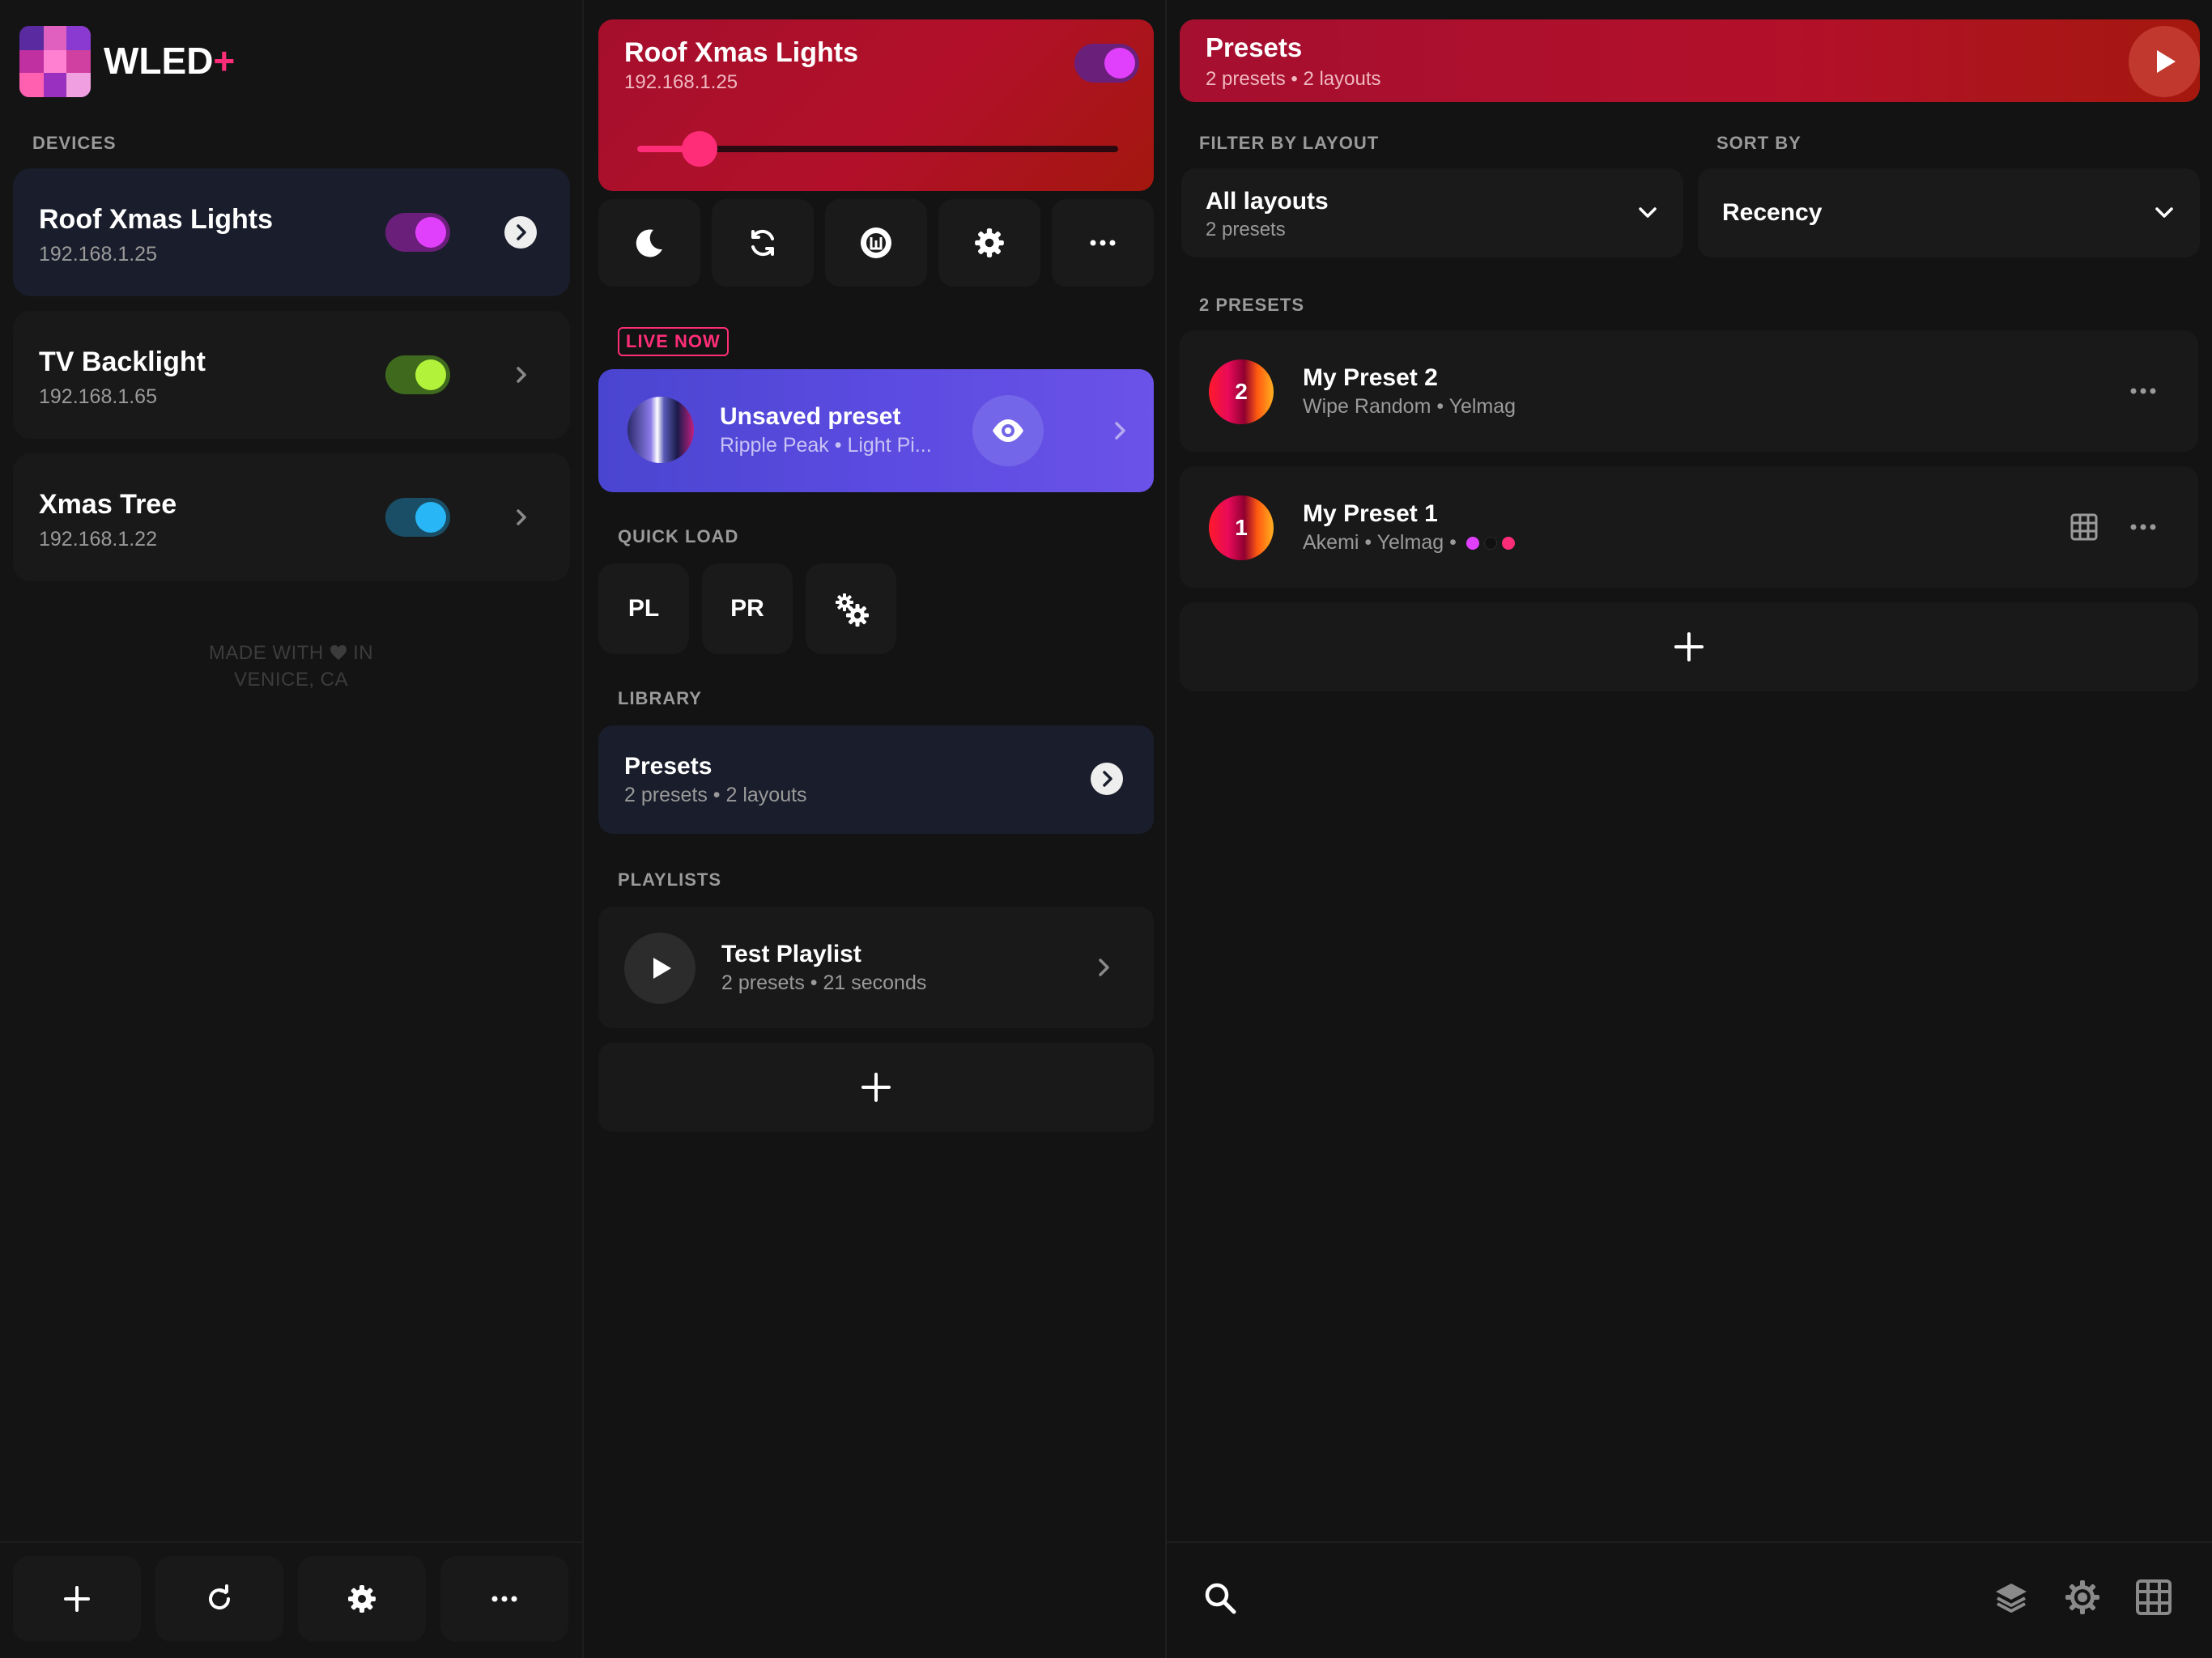 The width and height of the screenshot is (2212, 1658). Describe the element at coordinates (791, 954) in the screenshot. I see `playlist-title: Test Playlist` at that location.